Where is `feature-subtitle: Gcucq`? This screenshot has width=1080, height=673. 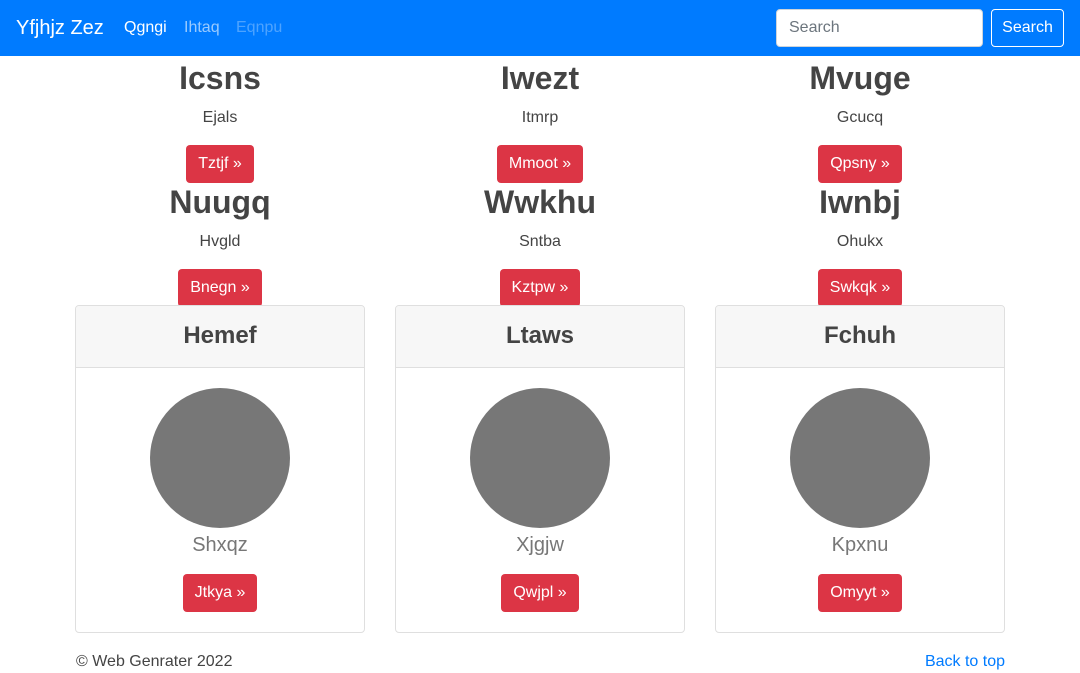 feature-subtitle: Gcucq is located at coordinates (860, 117).